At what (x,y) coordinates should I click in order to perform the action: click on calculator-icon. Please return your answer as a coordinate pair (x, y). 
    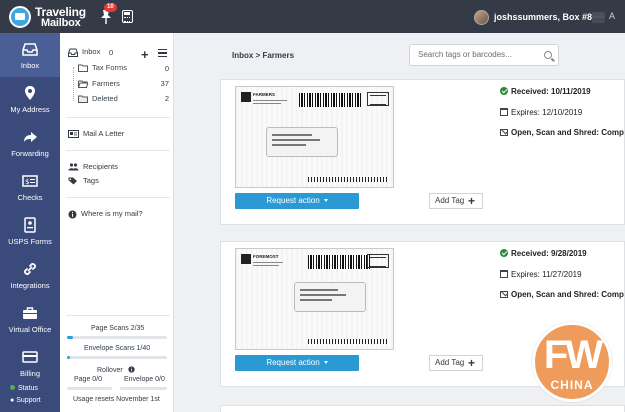
    Looking at the image, I should click on (127, 16).